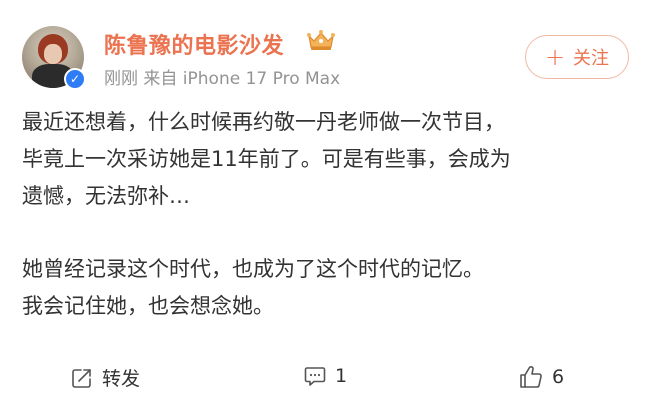 This screenshot has width=650, height=412. I want to click on like-count: 6, so click(558, 377).